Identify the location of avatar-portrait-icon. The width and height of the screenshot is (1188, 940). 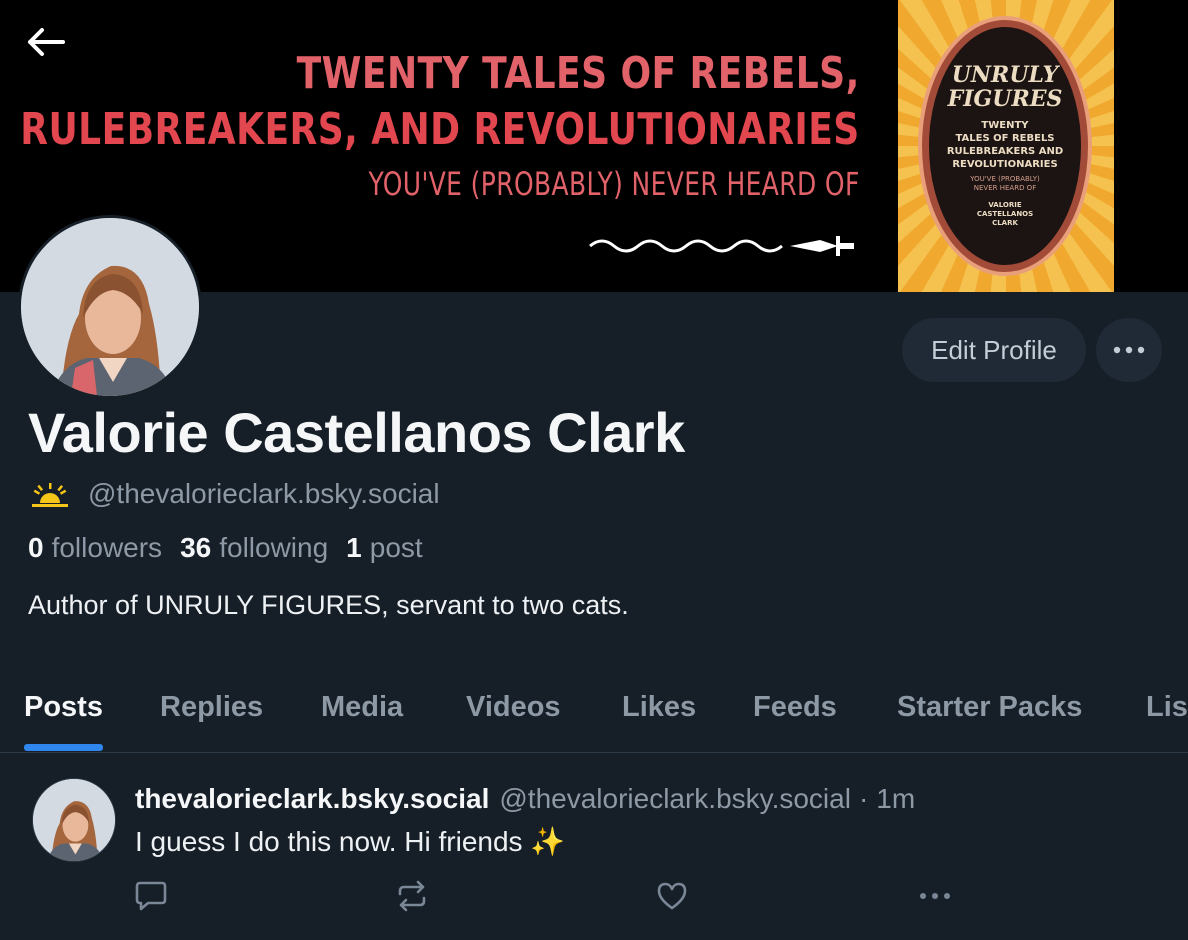
(110, 307).